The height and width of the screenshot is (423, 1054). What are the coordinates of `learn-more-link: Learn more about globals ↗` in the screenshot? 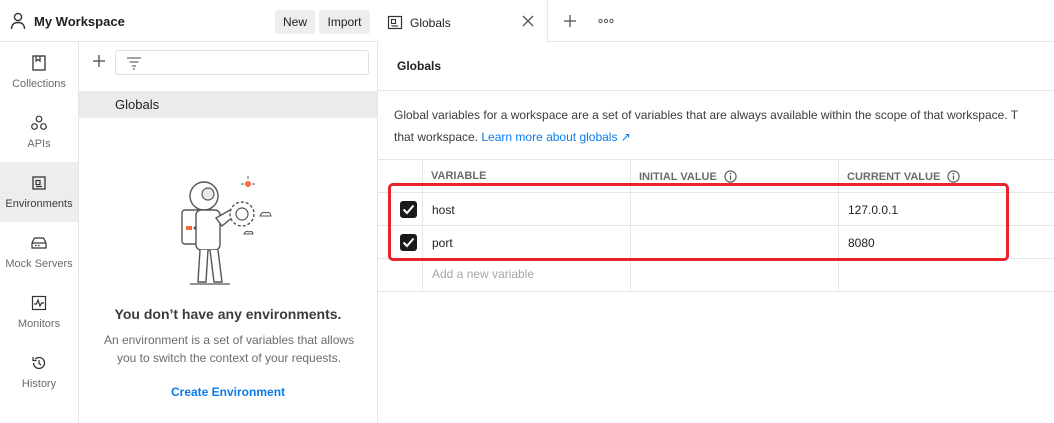 It's located at (555, 137).